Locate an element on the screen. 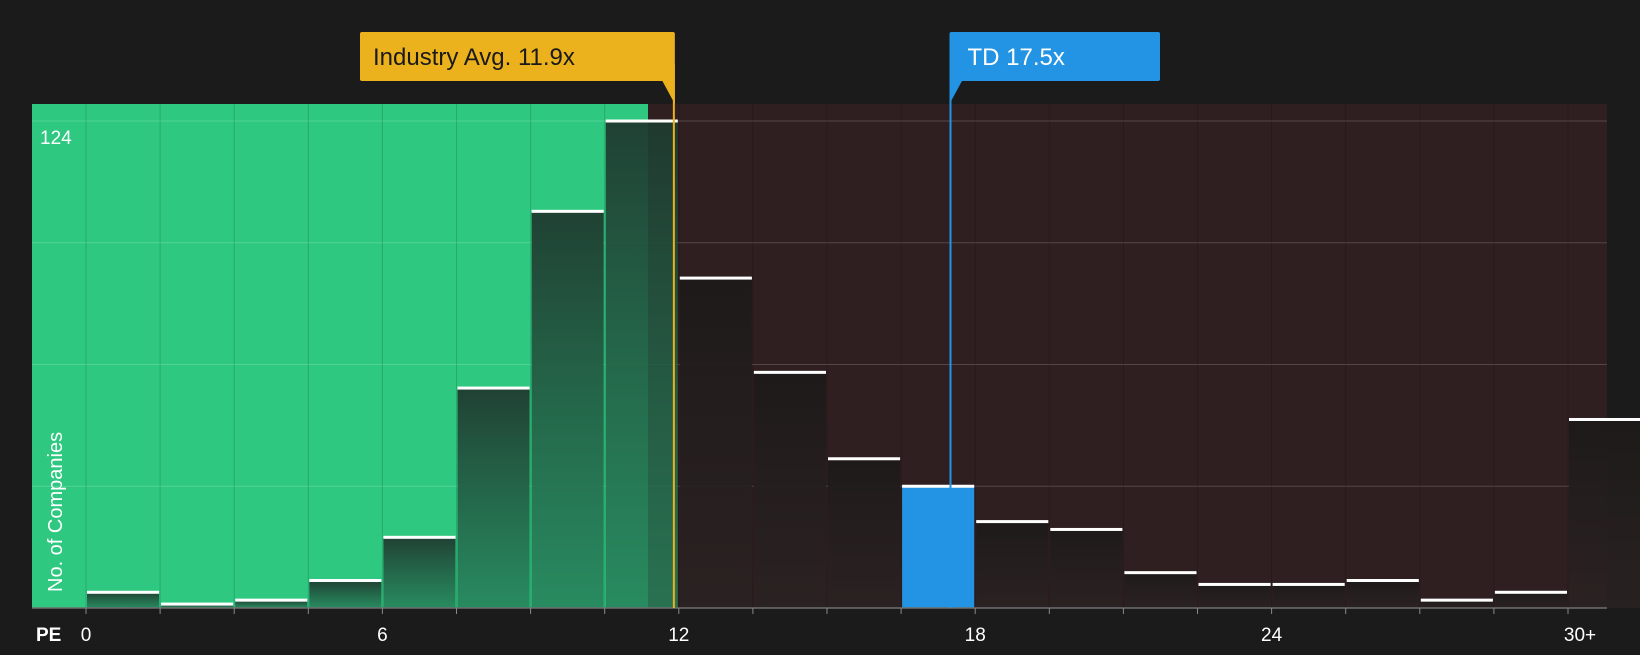 The height and width of the screenshot is (655, 1640). x-tick-label-3: 18 is located at coordinates (975, 635).